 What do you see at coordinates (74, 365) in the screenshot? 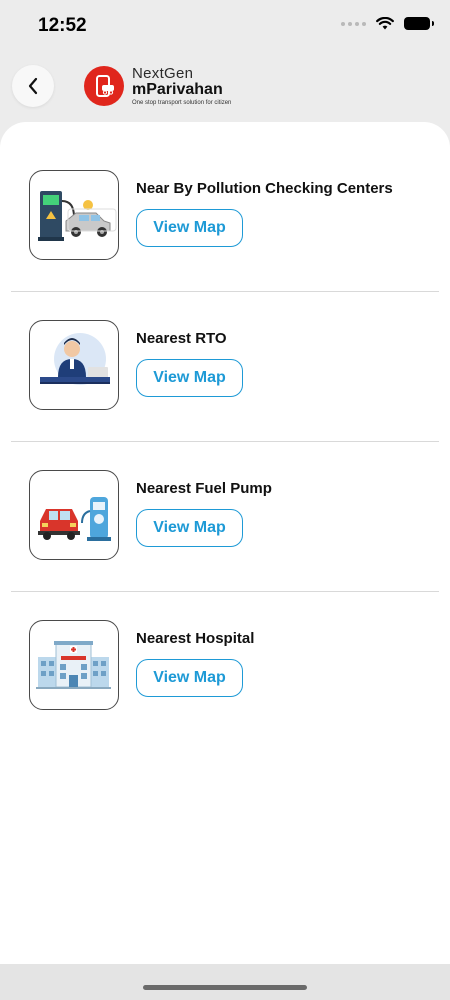
I see `rto-officer-illustration-icon` at bounding box center [74, 365].